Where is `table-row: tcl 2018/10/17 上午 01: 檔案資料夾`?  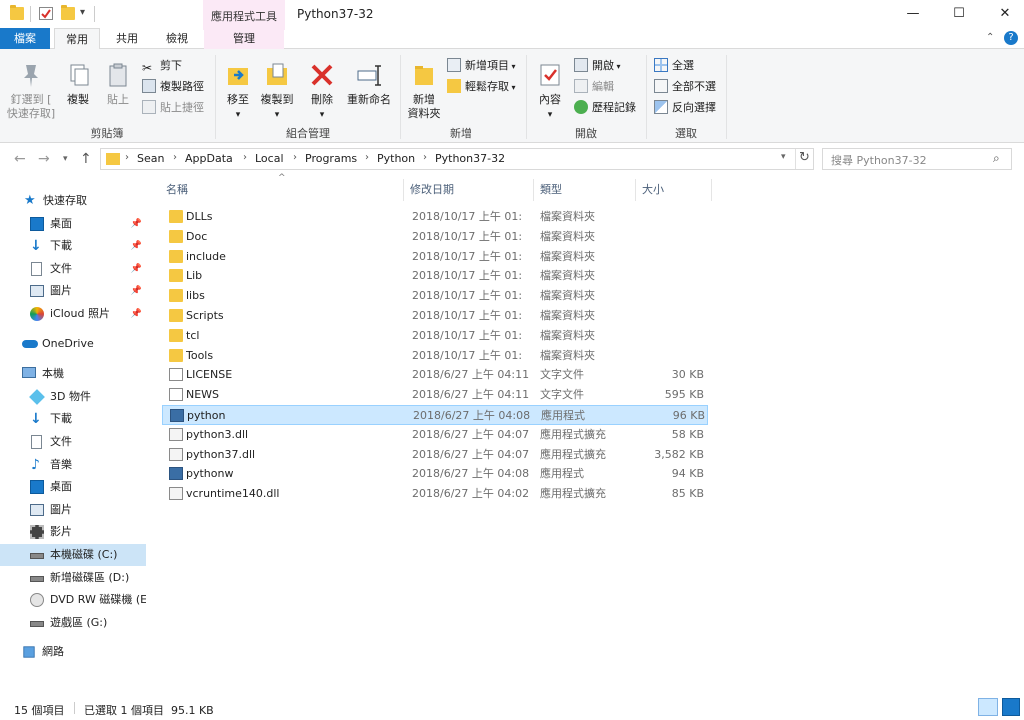 table-row: tcl 2018/10/17 上午 01: 檔案資料夾 is located at coordinates (435, 336).